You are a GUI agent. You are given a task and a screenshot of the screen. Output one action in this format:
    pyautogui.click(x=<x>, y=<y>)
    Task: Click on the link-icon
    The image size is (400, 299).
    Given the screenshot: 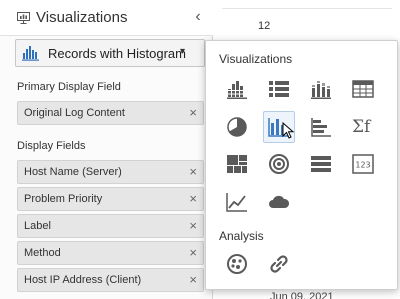 What is the action you would take?
    pyautogui.click(x=279, y=264)
    